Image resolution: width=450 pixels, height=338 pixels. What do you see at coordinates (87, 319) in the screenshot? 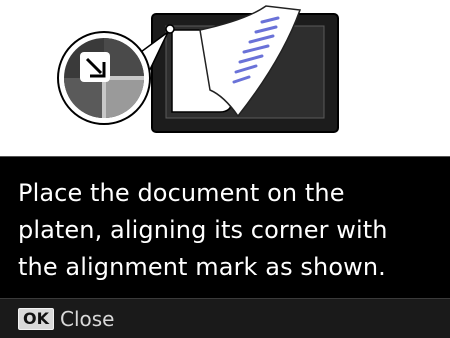
I see `close-label: Close` at bounding box center [87, 319].